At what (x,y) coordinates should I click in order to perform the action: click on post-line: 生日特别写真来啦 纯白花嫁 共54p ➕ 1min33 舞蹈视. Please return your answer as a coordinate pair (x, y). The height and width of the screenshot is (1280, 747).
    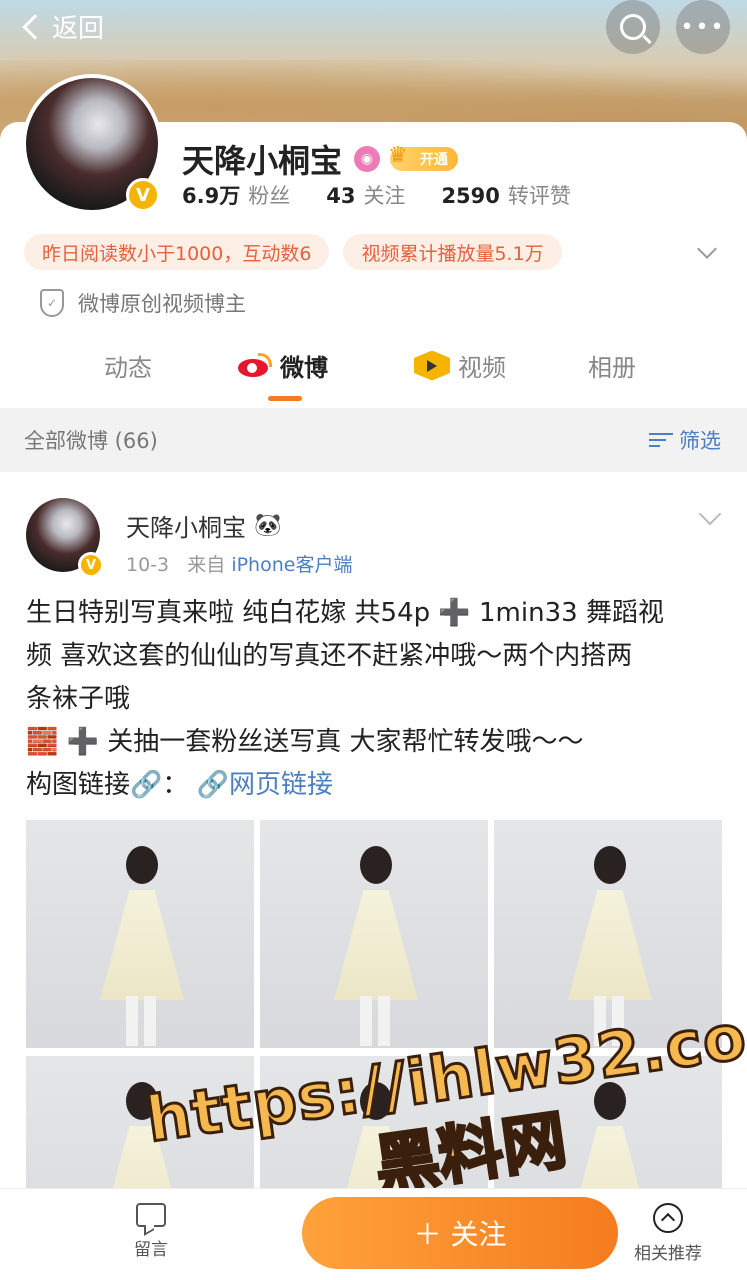
    Looking at the image, I should click on (345, 613).